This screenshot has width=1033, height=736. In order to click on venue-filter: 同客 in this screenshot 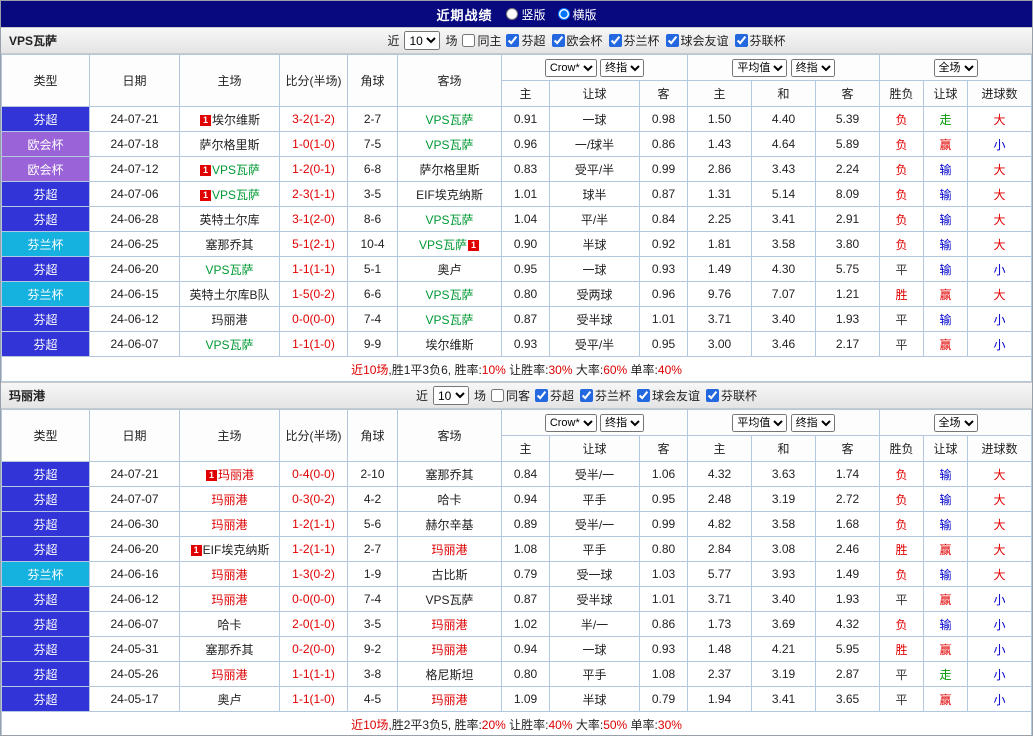, I will do `click(510, 395)`.